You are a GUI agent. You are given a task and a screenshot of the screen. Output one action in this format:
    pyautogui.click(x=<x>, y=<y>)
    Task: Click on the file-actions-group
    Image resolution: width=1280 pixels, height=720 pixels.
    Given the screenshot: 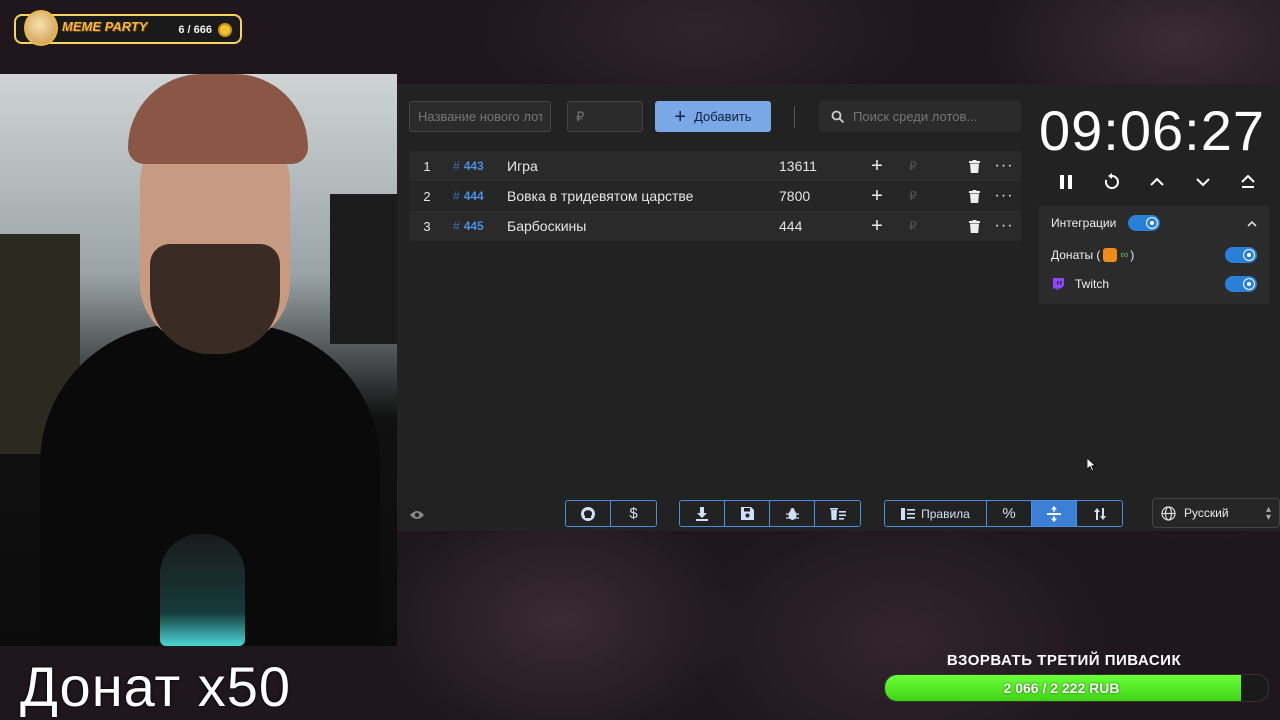 What is the action you would take?
    pyautogui.click(x=770, y=513)
    